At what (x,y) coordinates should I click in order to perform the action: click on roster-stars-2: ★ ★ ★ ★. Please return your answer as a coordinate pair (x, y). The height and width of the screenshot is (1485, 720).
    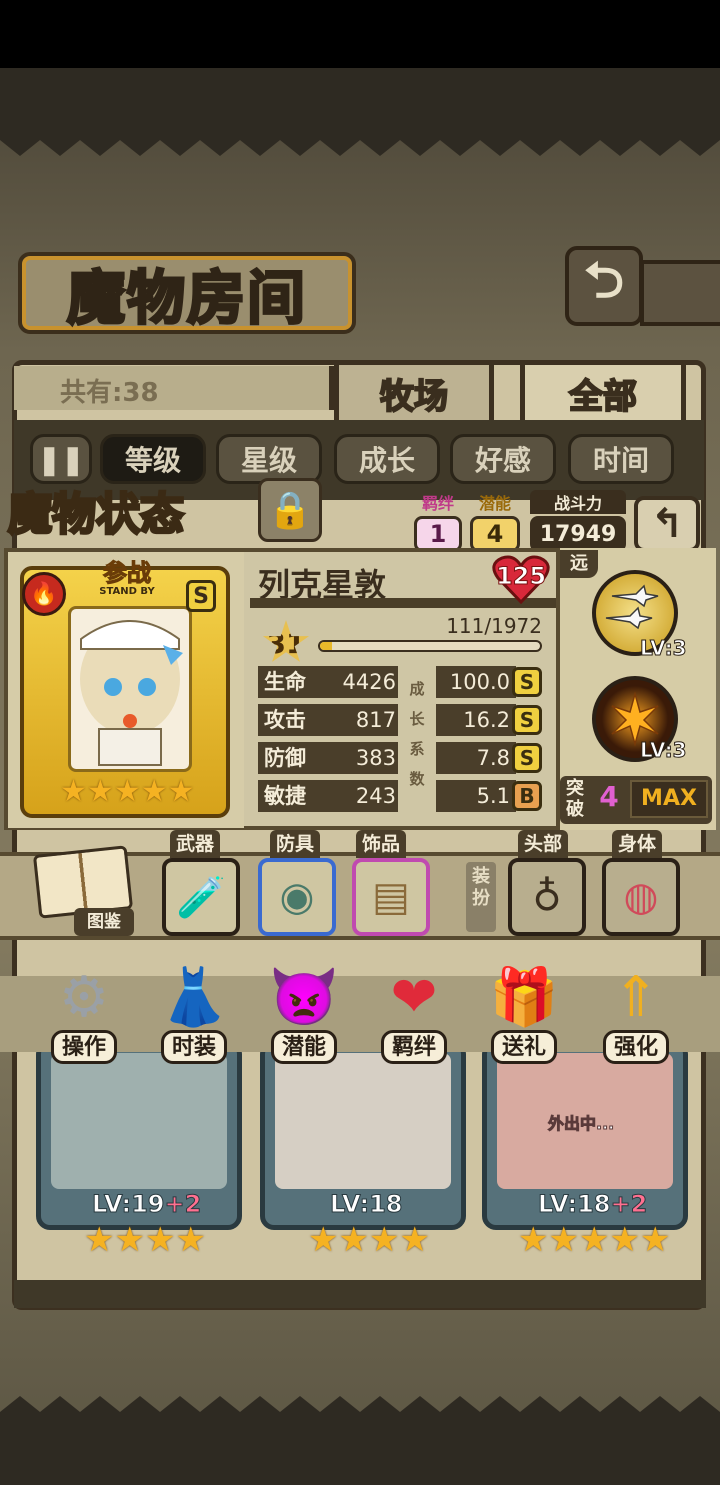
    Looking at the image, I should click on (369, 1240).